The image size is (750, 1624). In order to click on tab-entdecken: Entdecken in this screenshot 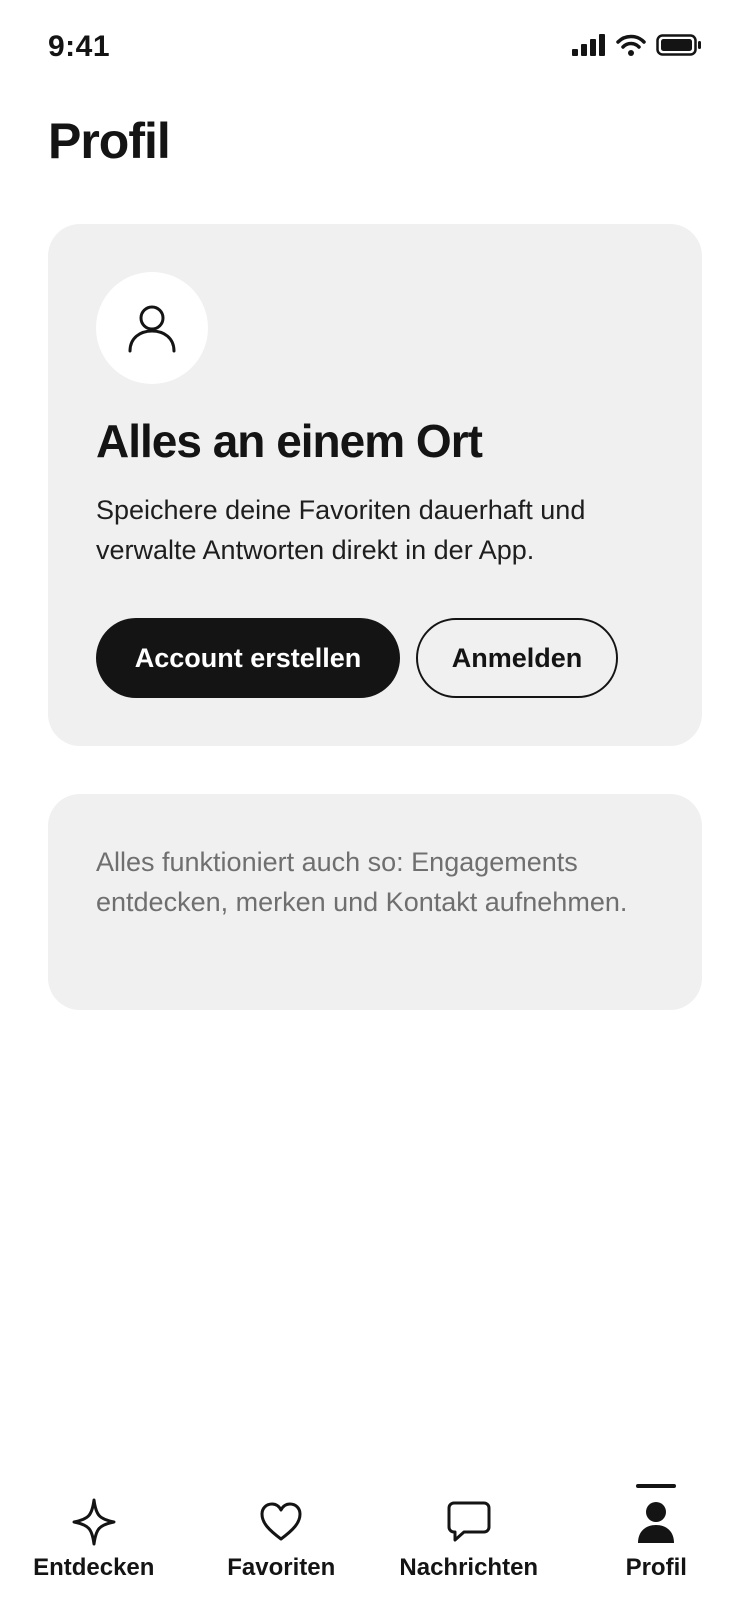, I will do `click(94, 1547)`.